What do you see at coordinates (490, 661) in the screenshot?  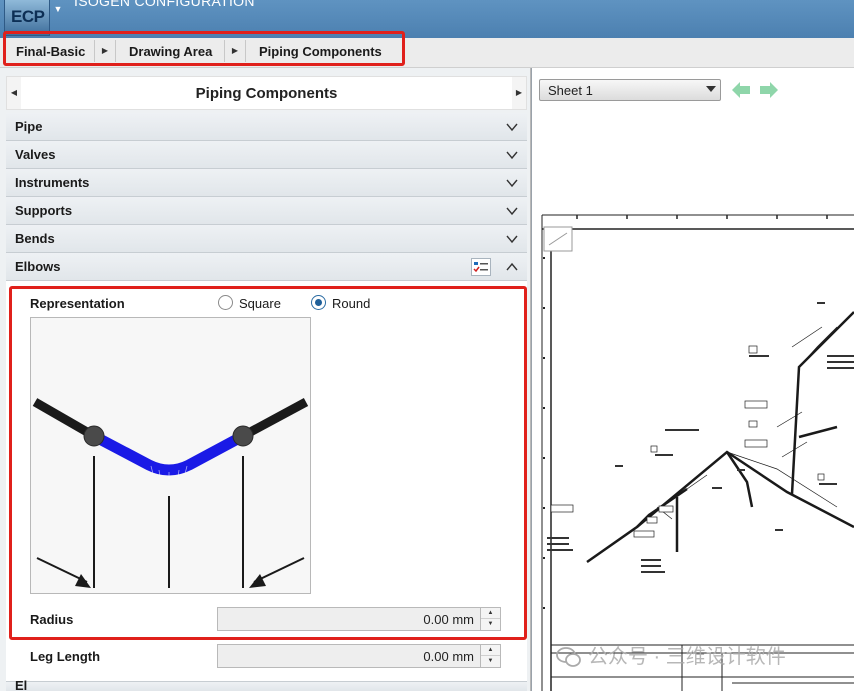 I see `spin-down-icon: ▼` at bounding box center [490, 661].